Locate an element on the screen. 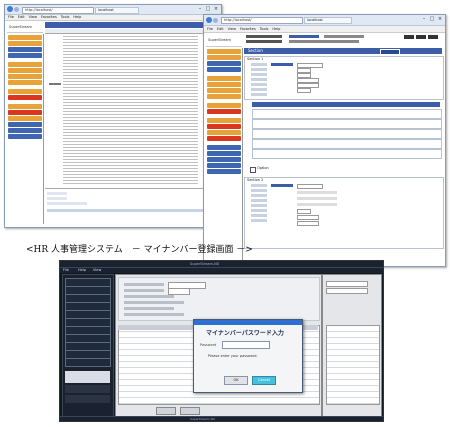 This screenshot has height=427, width=450. caption: <HR 人事管理システム － マイナンバー登録画面 －> is located at coordinates (139, 250).